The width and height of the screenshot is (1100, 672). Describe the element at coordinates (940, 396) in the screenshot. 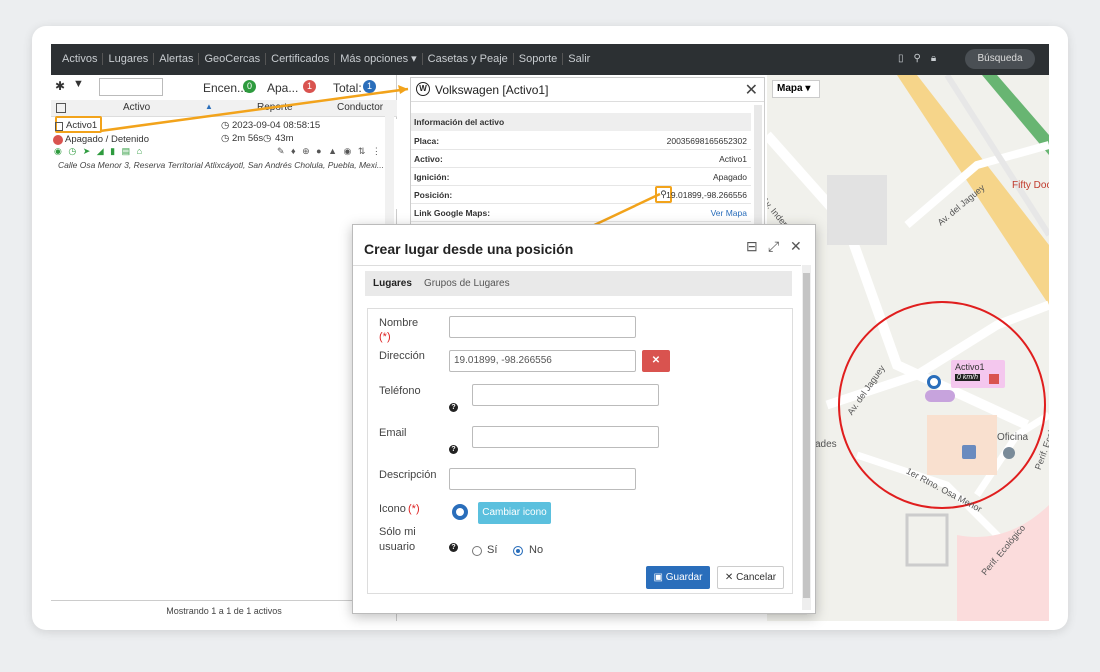

I see `car-icon` at that location.